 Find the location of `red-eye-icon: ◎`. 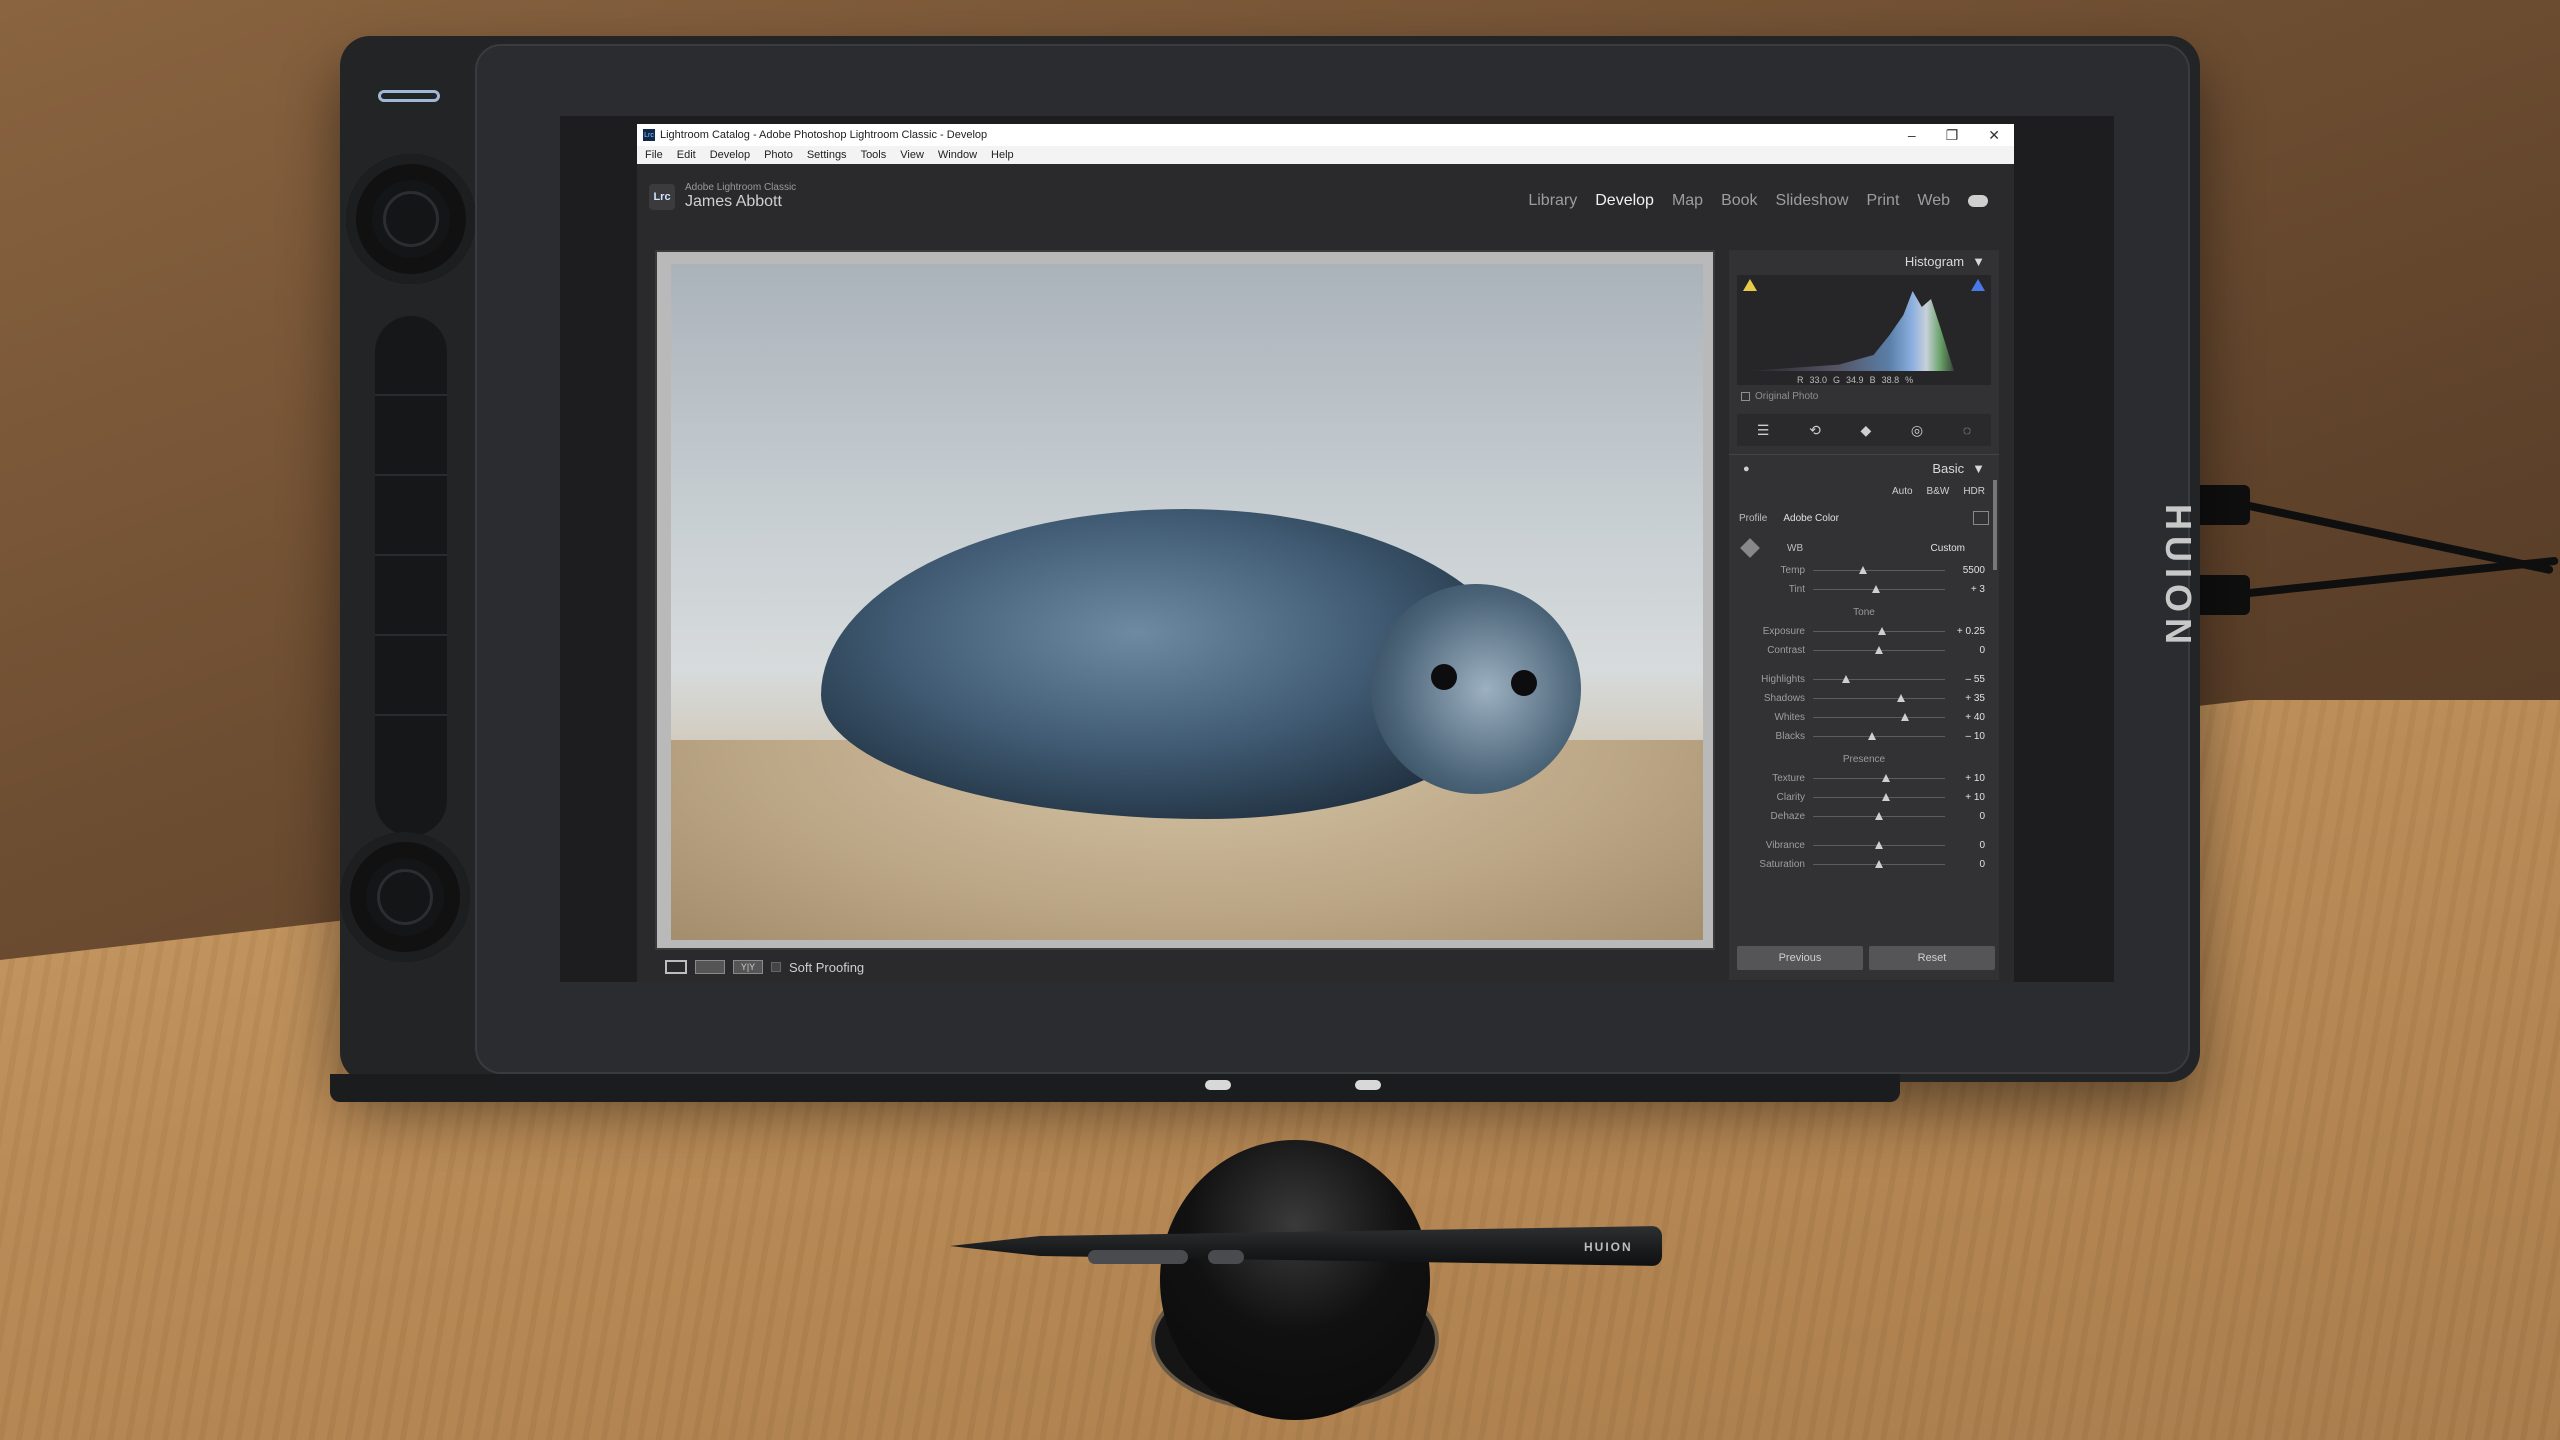

red-eye-icon: ◎ is located at coordinates (1917, 430).